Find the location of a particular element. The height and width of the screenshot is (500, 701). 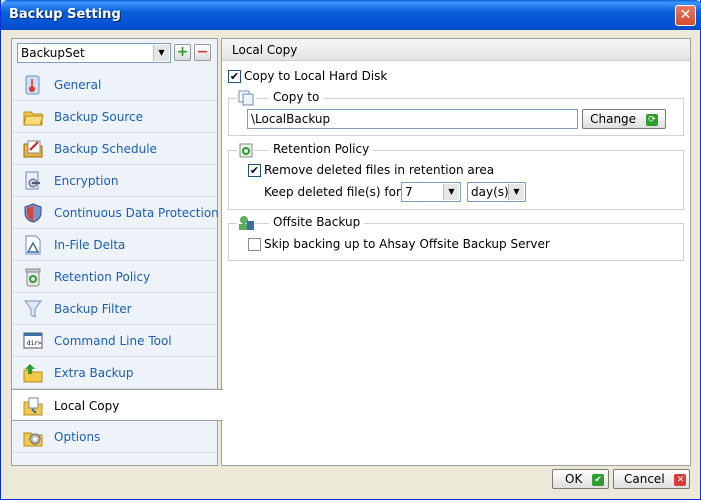

section-title: Local Copy is located at coordinates (456, 50).